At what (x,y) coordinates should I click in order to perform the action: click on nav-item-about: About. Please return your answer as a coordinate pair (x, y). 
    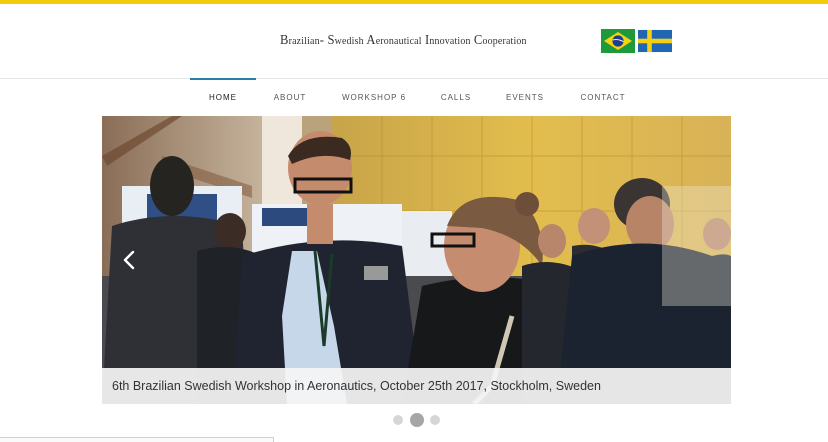
    Looking at the image, I should click on (290, 98).